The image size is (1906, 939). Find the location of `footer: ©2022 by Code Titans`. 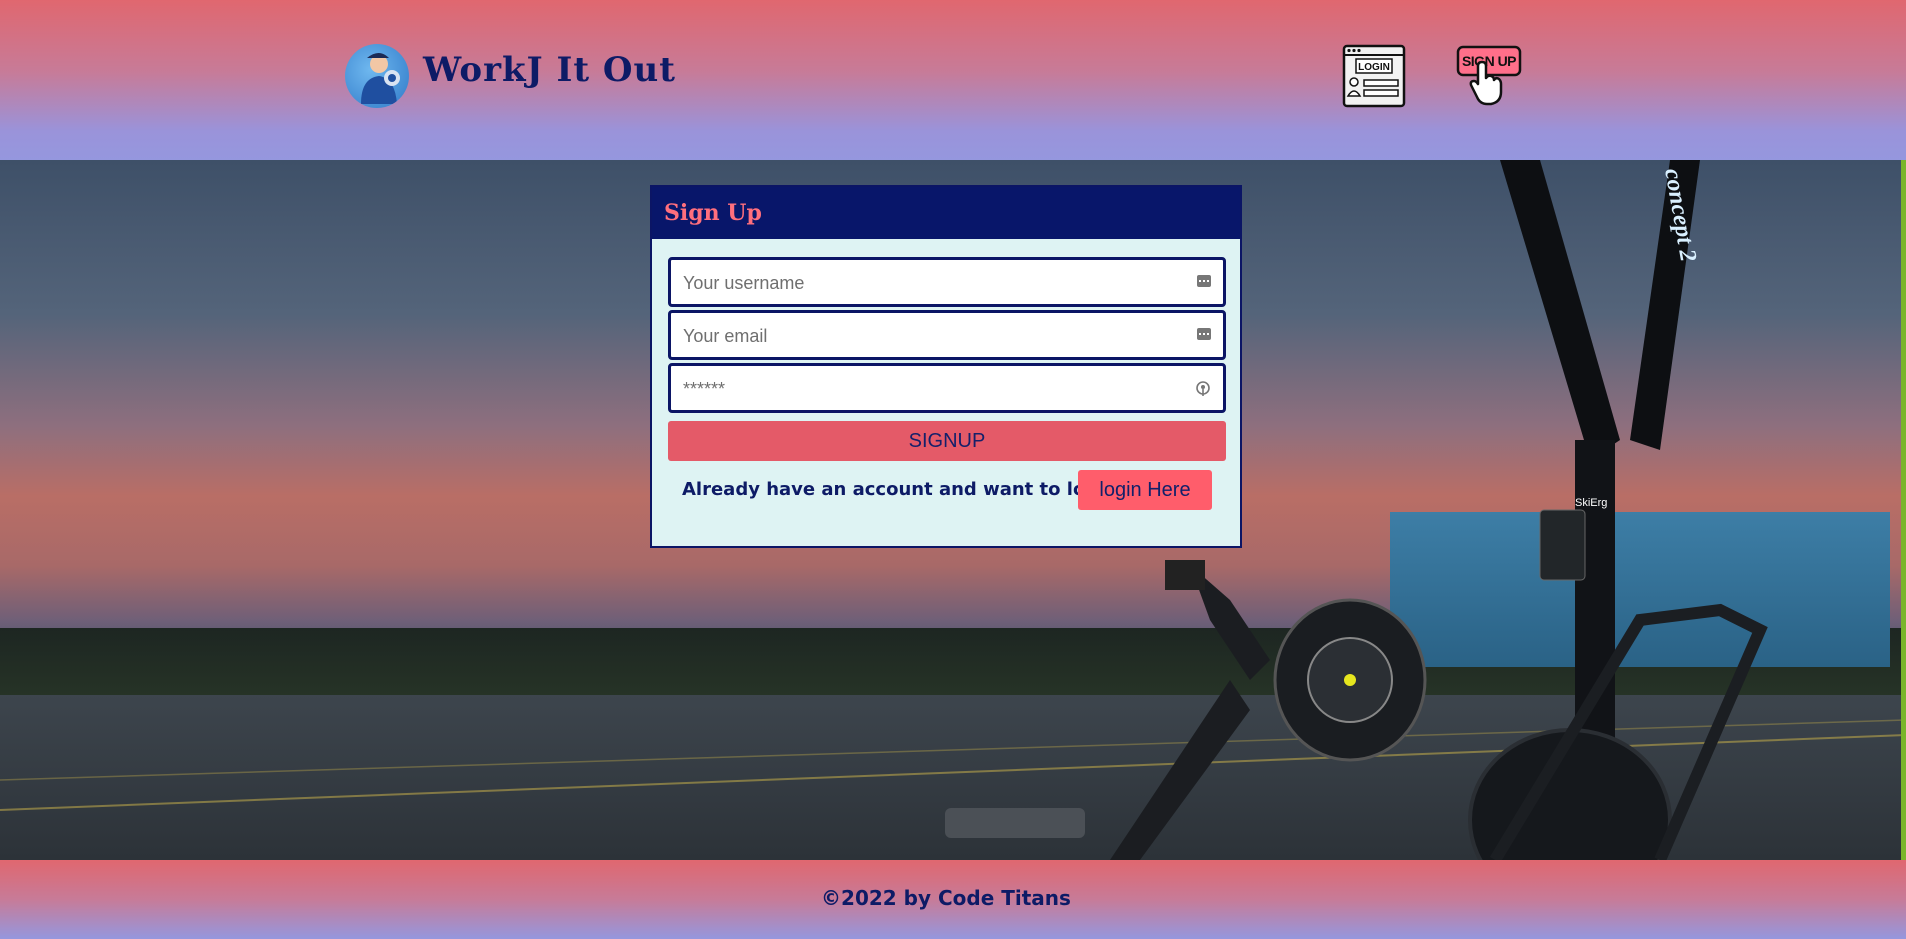

footer: ©2022 by Code Titans is located at coordinates (953, 899).